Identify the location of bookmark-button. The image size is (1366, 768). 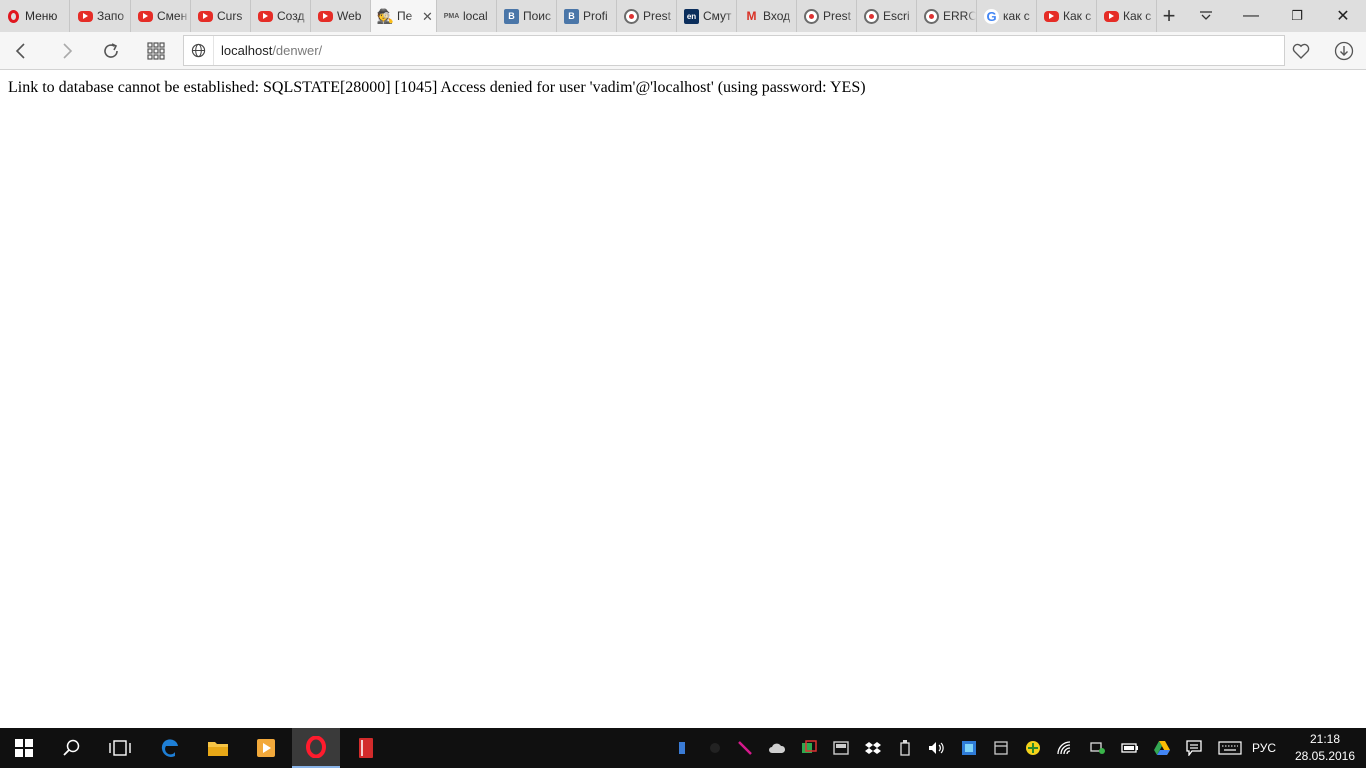
(1301, 51).